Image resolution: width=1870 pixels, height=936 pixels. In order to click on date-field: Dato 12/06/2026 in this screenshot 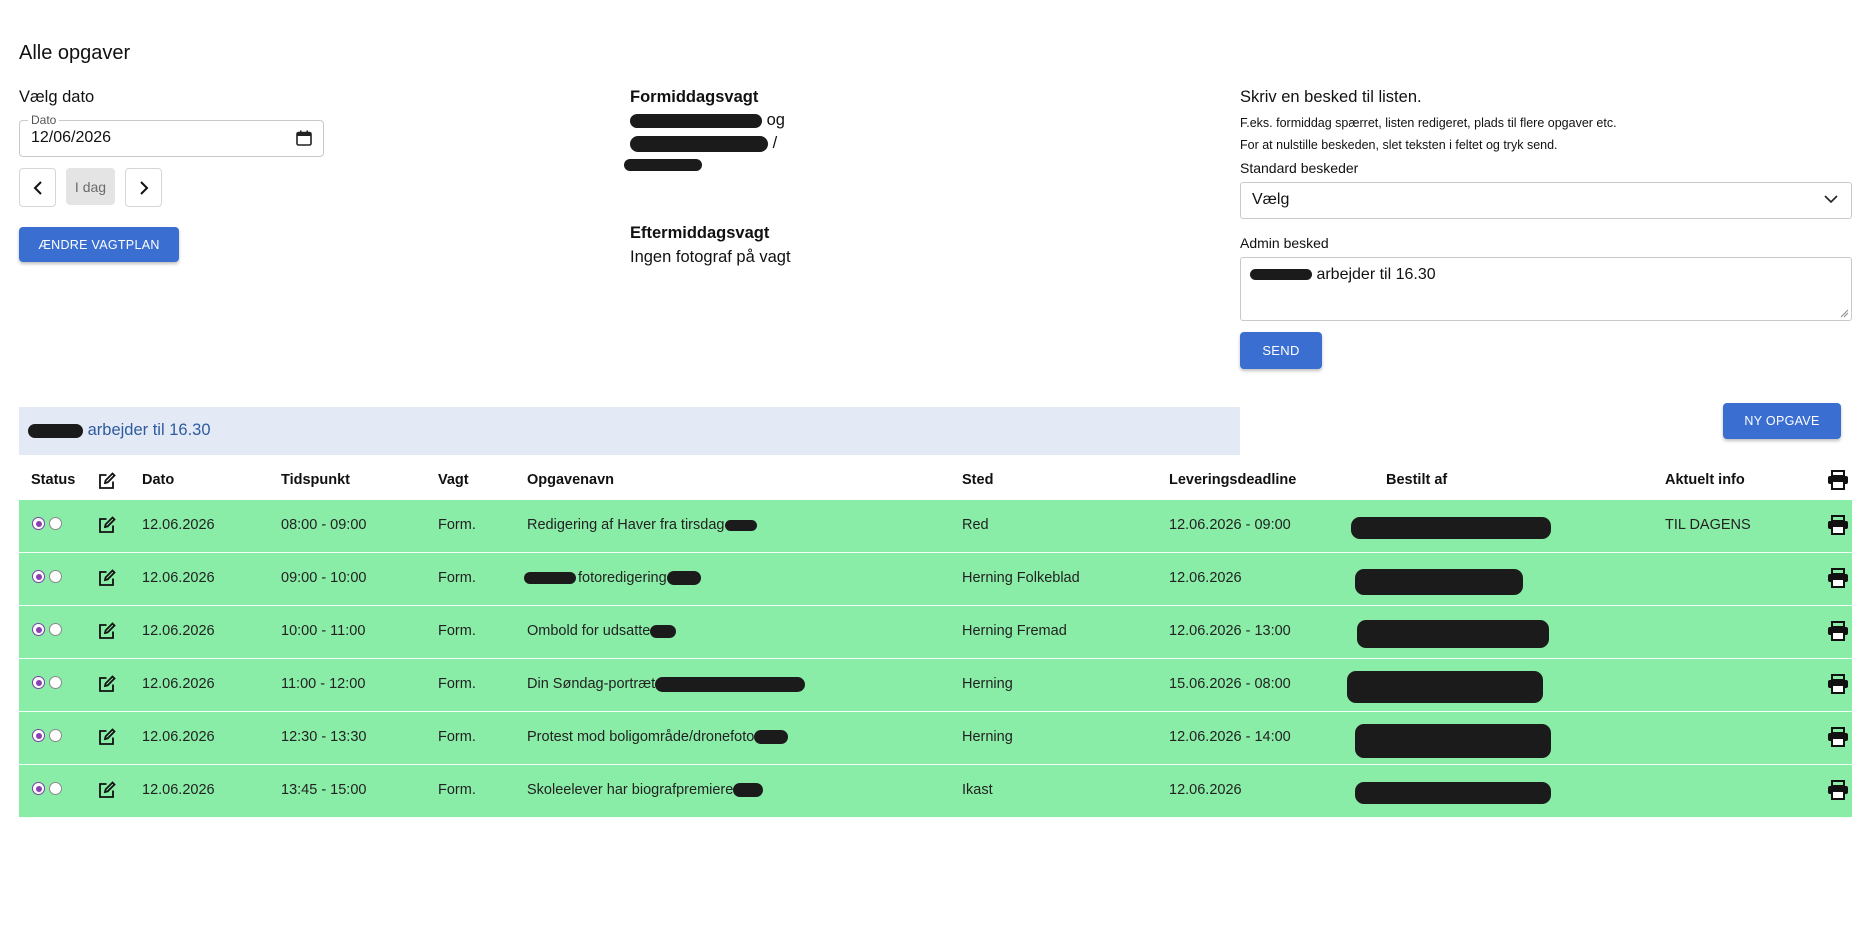, I will do `click(171, 135)`.